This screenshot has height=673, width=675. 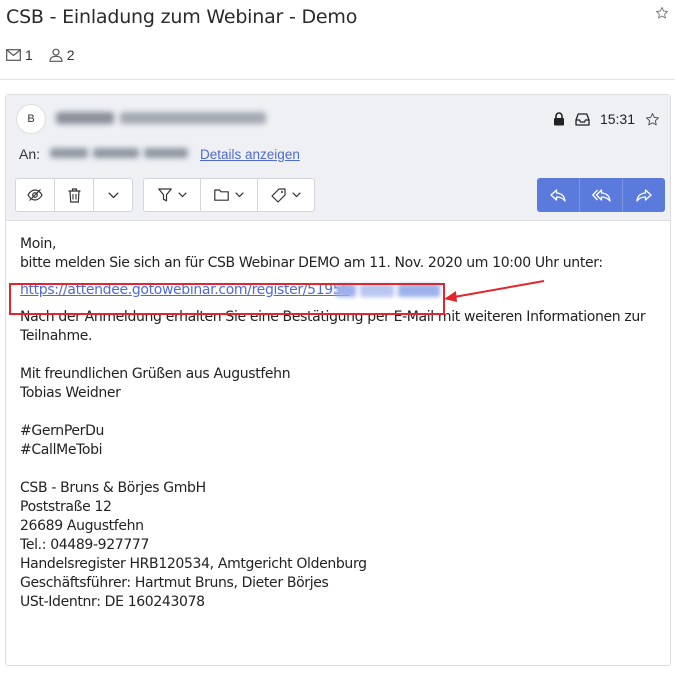 I want to click on body-line: #GernPerDu, so click(x=62, y=431).